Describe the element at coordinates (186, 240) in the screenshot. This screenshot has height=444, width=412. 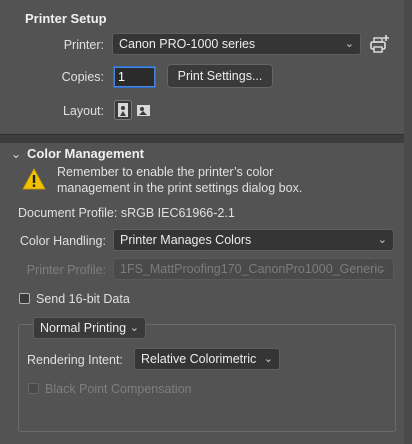
I see `color-handling-value: Printer Manages Colors` at that location.